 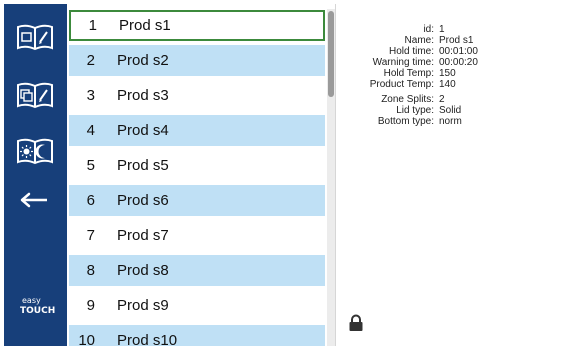 I want to click on back-arrow-icon, so click(x=33, y=200).